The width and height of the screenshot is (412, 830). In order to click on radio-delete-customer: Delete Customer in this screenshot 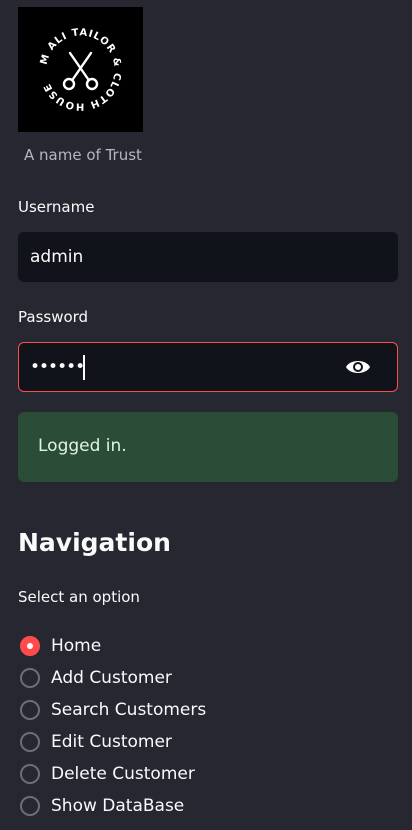, I will do `click(113, 774)`.